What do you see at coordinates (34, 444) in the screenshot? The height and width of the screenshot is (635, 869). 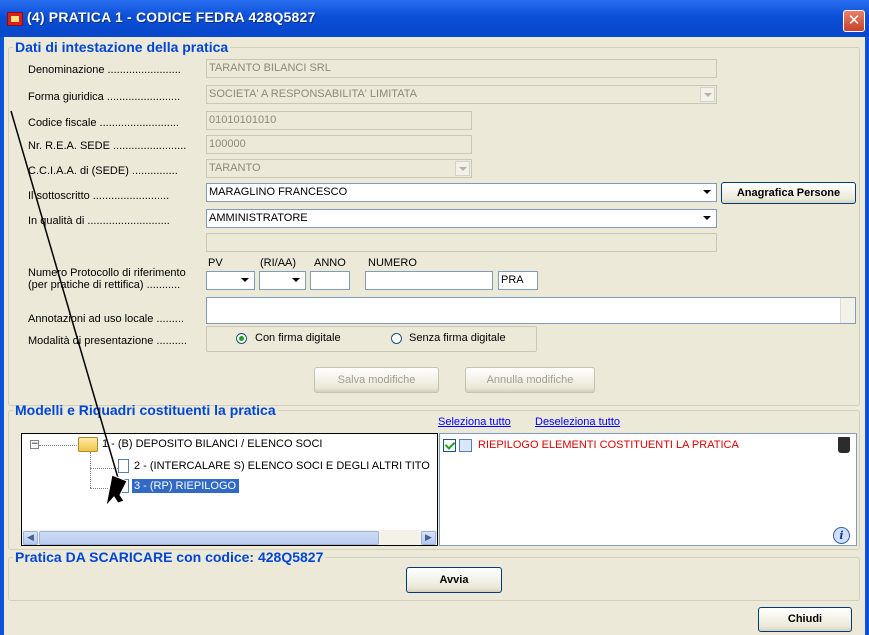 I see `tree-collapse-icon: −` at bounding box center [34, 444].